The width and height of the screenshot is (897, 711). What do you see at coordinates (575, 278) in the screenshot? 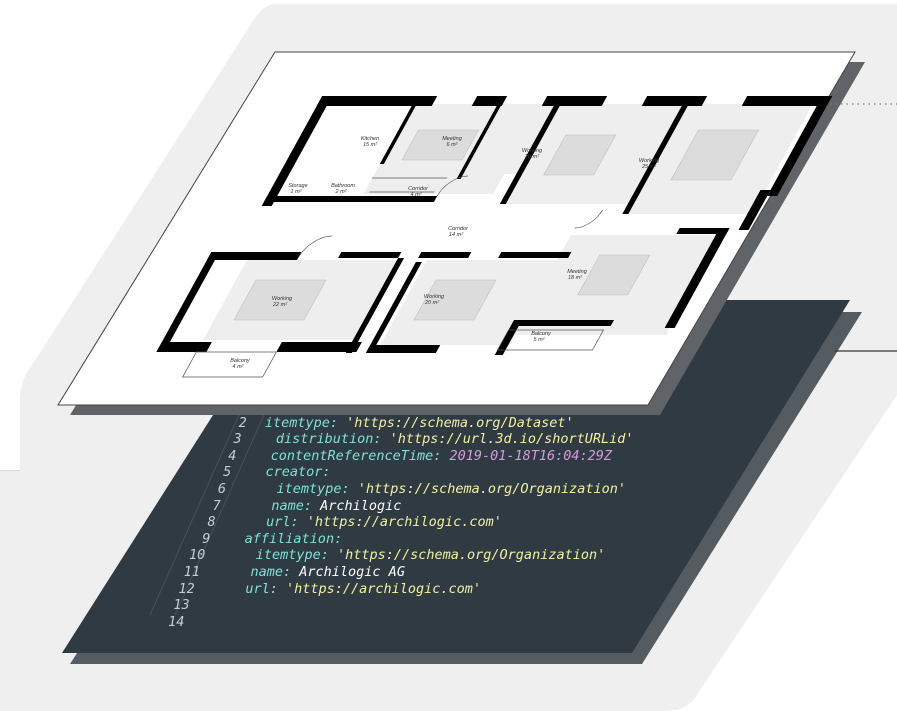
I see `room-area: 18 m²` at bounding box center [575, 278].